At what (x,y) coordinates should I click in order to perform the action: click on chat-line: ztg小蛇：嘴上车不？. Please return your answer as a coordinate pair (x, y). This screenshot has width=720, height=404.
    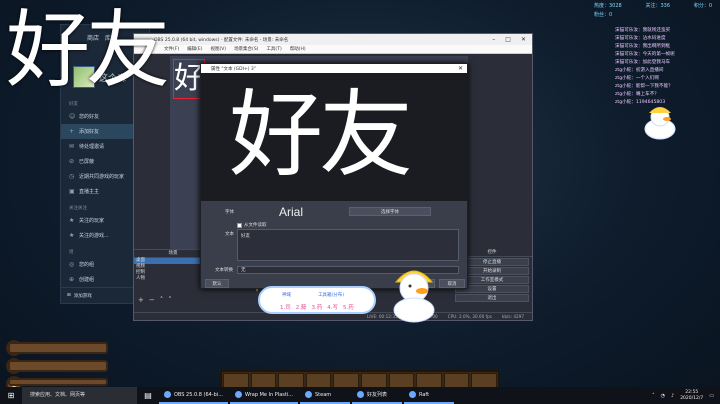
    Looking at the image, I should click on (637, 94).